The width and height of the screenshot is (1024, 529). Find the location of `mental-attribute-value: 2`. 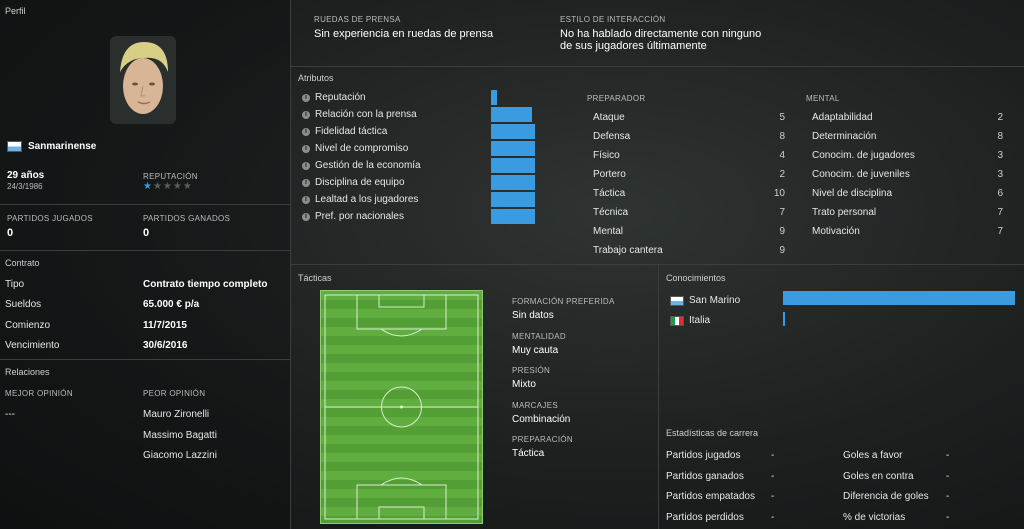

mental-attribute-value: 2 is located at coordinates (1000, 117).